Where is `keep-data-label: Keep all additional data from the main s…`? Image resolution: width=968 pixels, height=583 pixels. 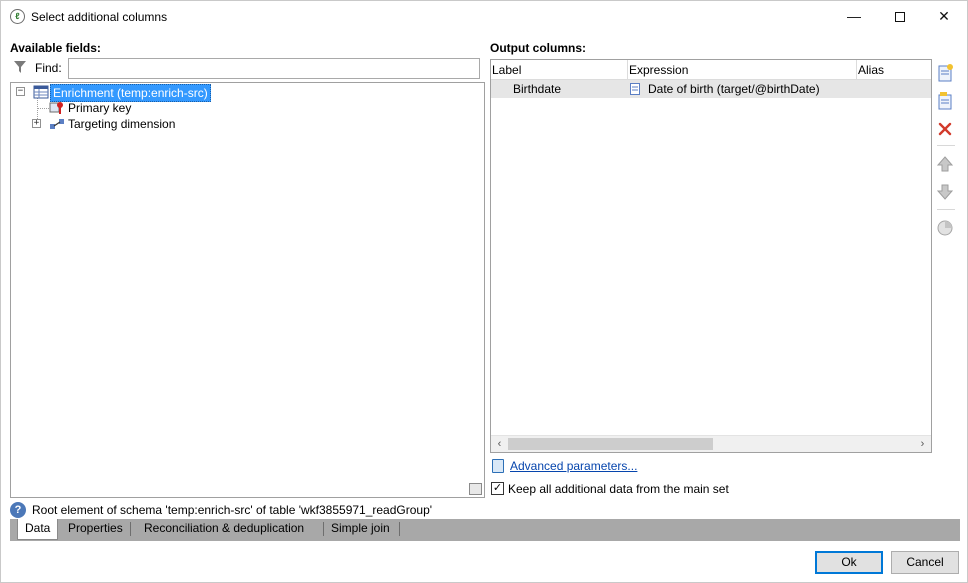
keep-data-label: Keep all additional data from the main s… is located at coordinates (618, 489).